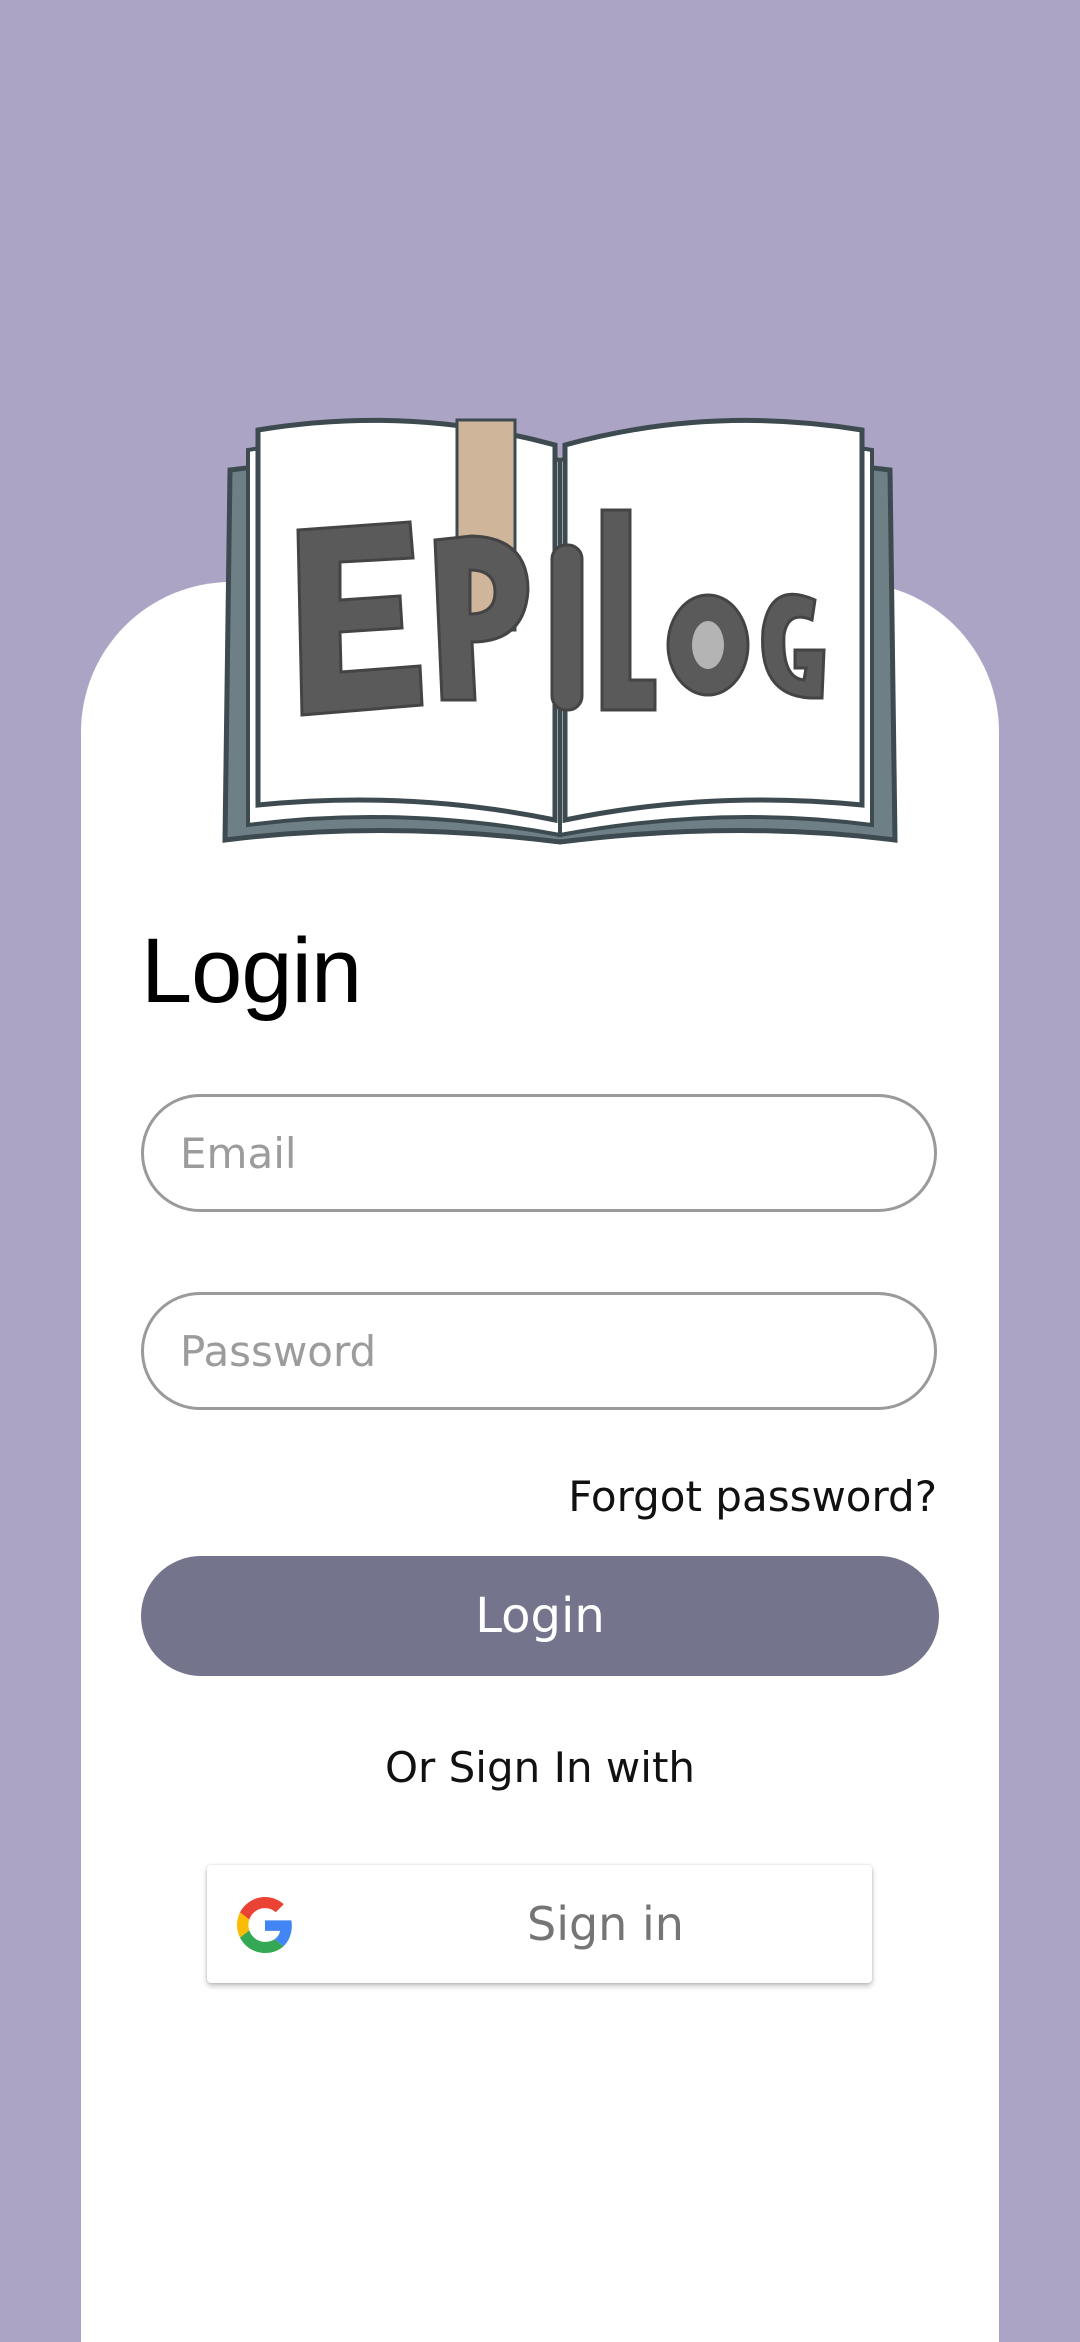 The width and height of the screenshot is (1080, 2342). I want to click on google-g-icon, so click(264, 1925).